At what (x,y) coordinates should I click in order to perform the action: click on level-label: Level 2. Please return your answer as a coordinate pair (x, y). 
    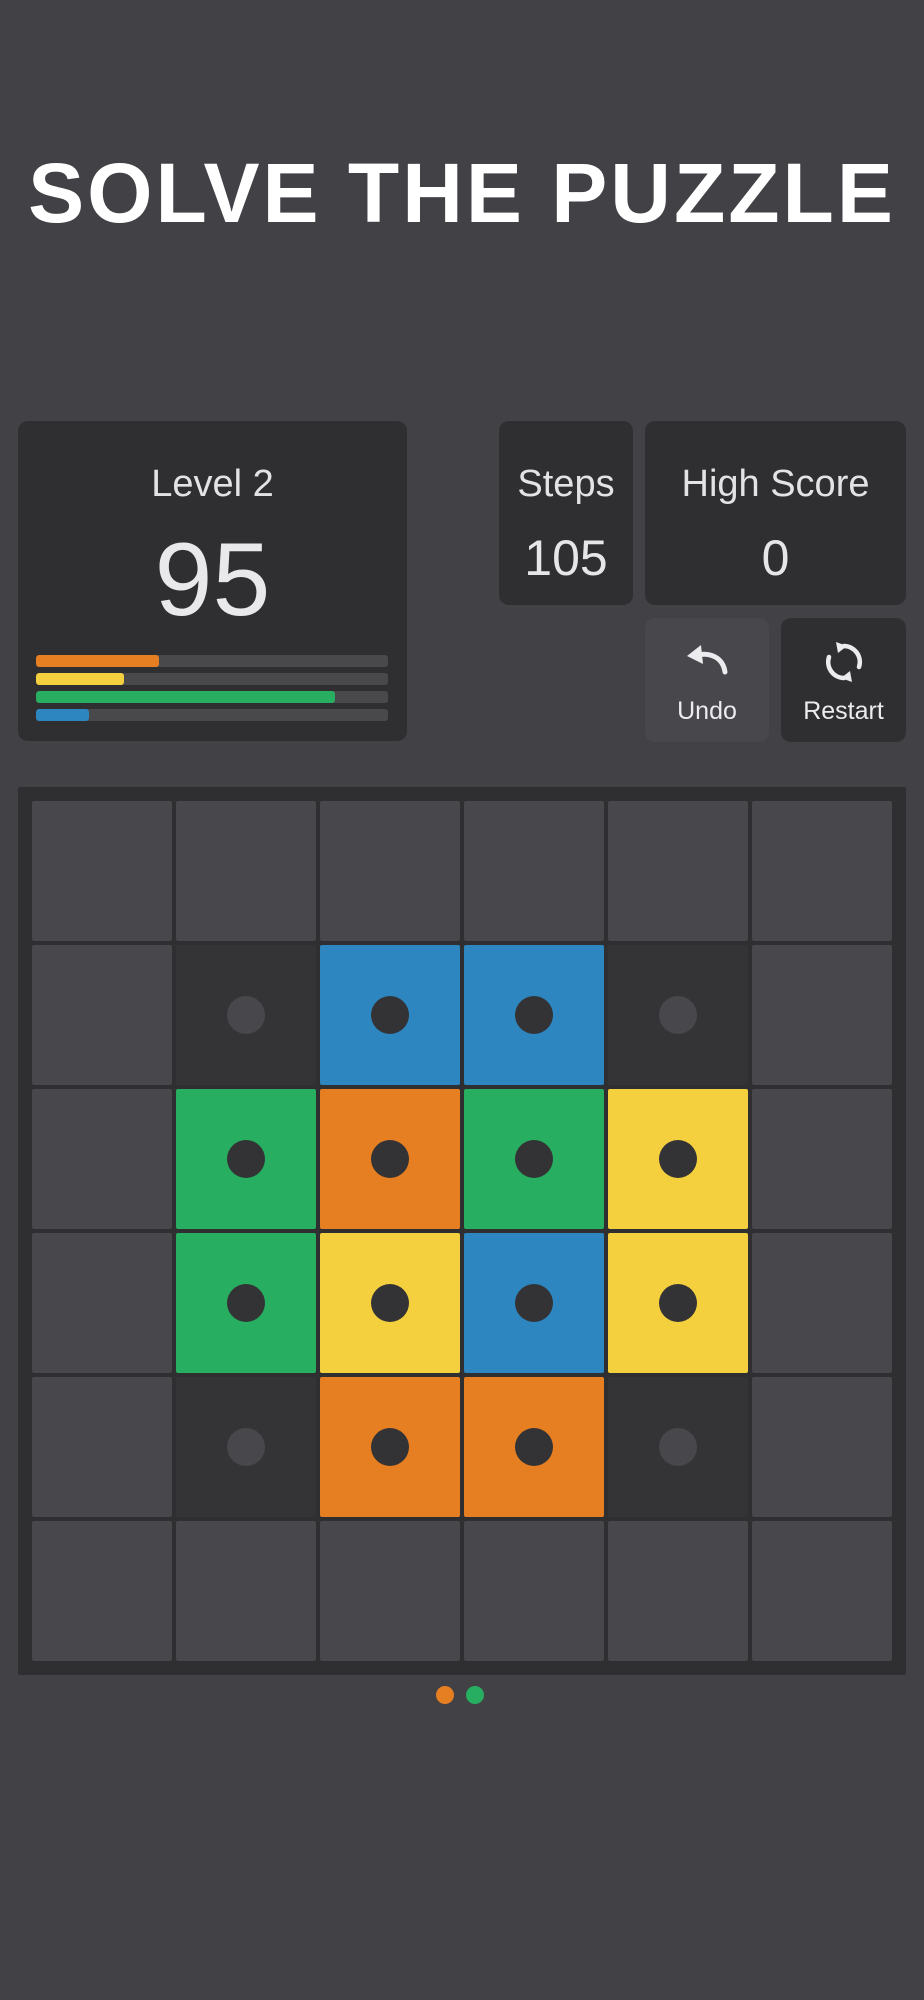
    Looking at the image, I should click on (212, 484).